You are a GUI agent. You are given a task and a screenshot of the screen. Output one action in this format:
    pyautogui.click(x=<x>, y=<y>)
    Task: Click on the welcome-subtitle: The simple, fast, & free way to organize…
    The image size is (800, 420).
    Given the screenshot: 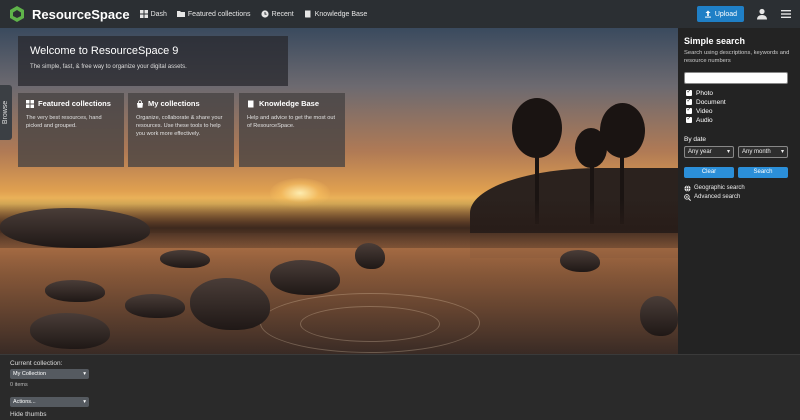 What is the action you would take?
    pyautogui.click(x=108, y=67)
    